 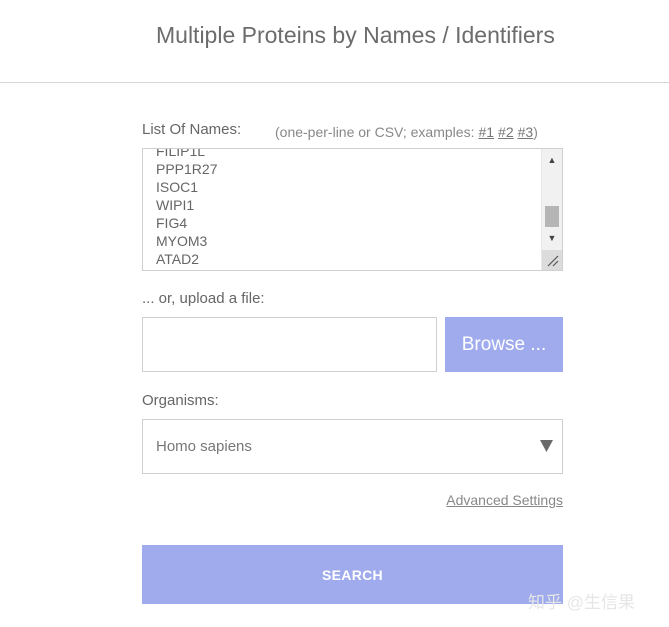 I want to click on dropdown-arrow-icon, so click(x=546, y=446).